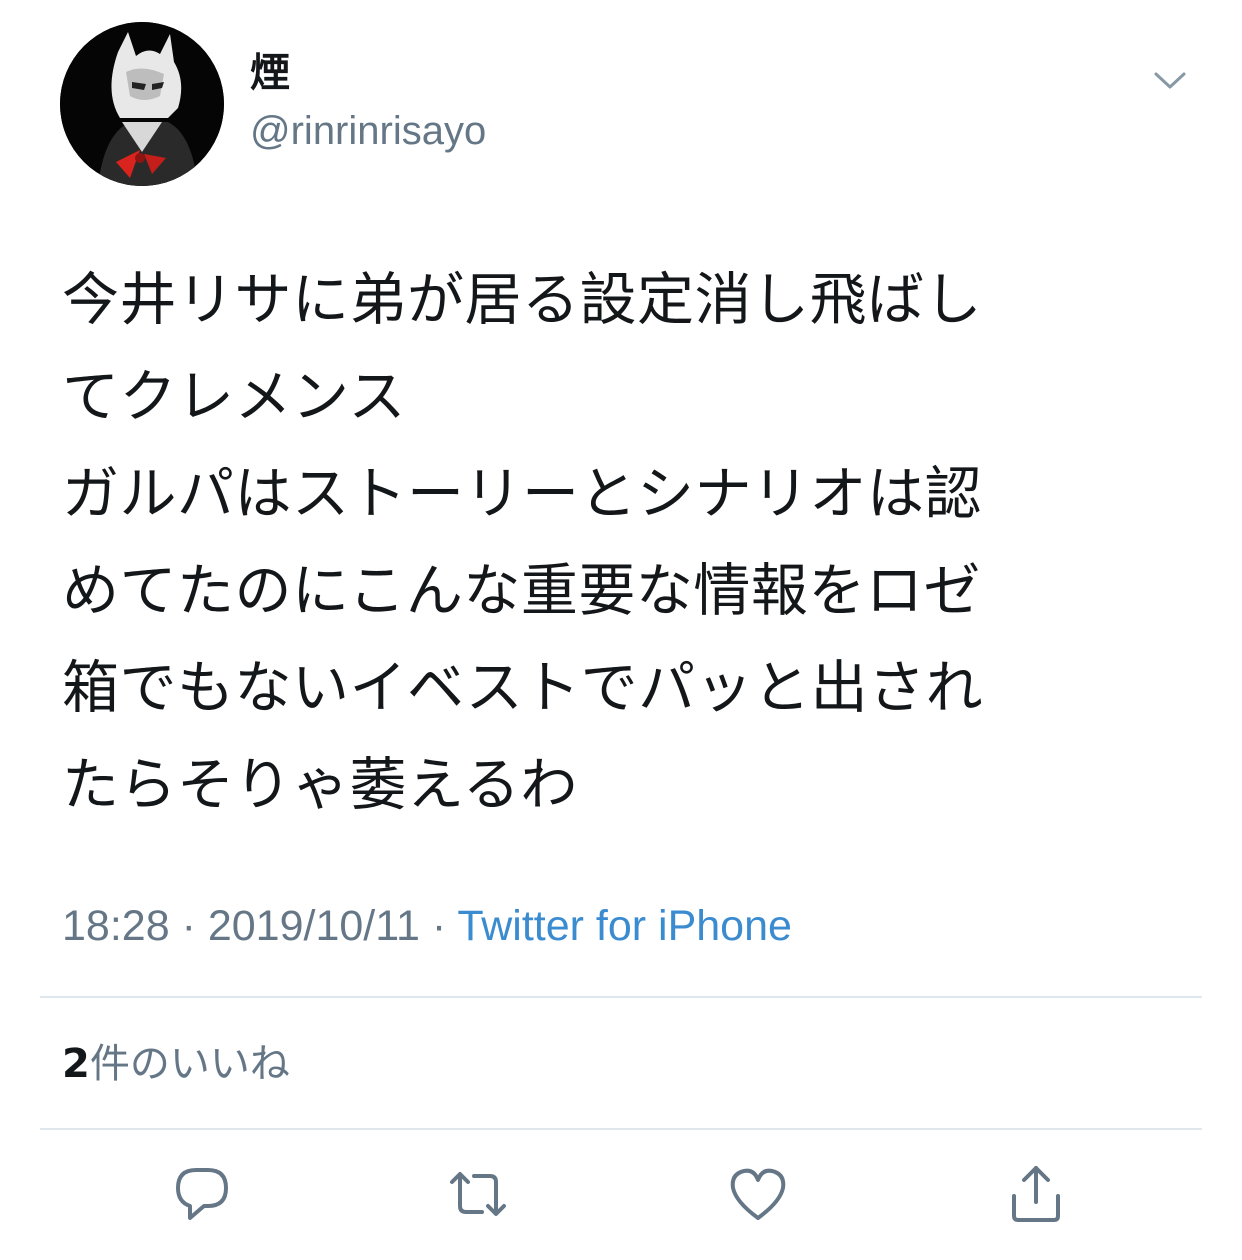  I want to click on likes-summary: 2件のいいね, so click(176, 1064).